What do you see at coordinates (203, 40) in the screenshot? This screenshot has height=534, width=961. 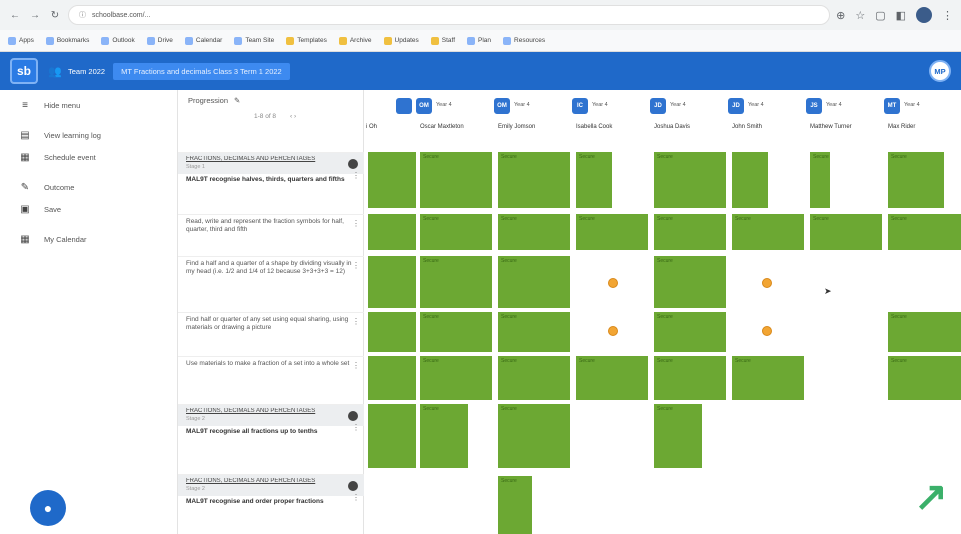 I see `bookmark-item: Calendar` at bounding box center [203, 40].